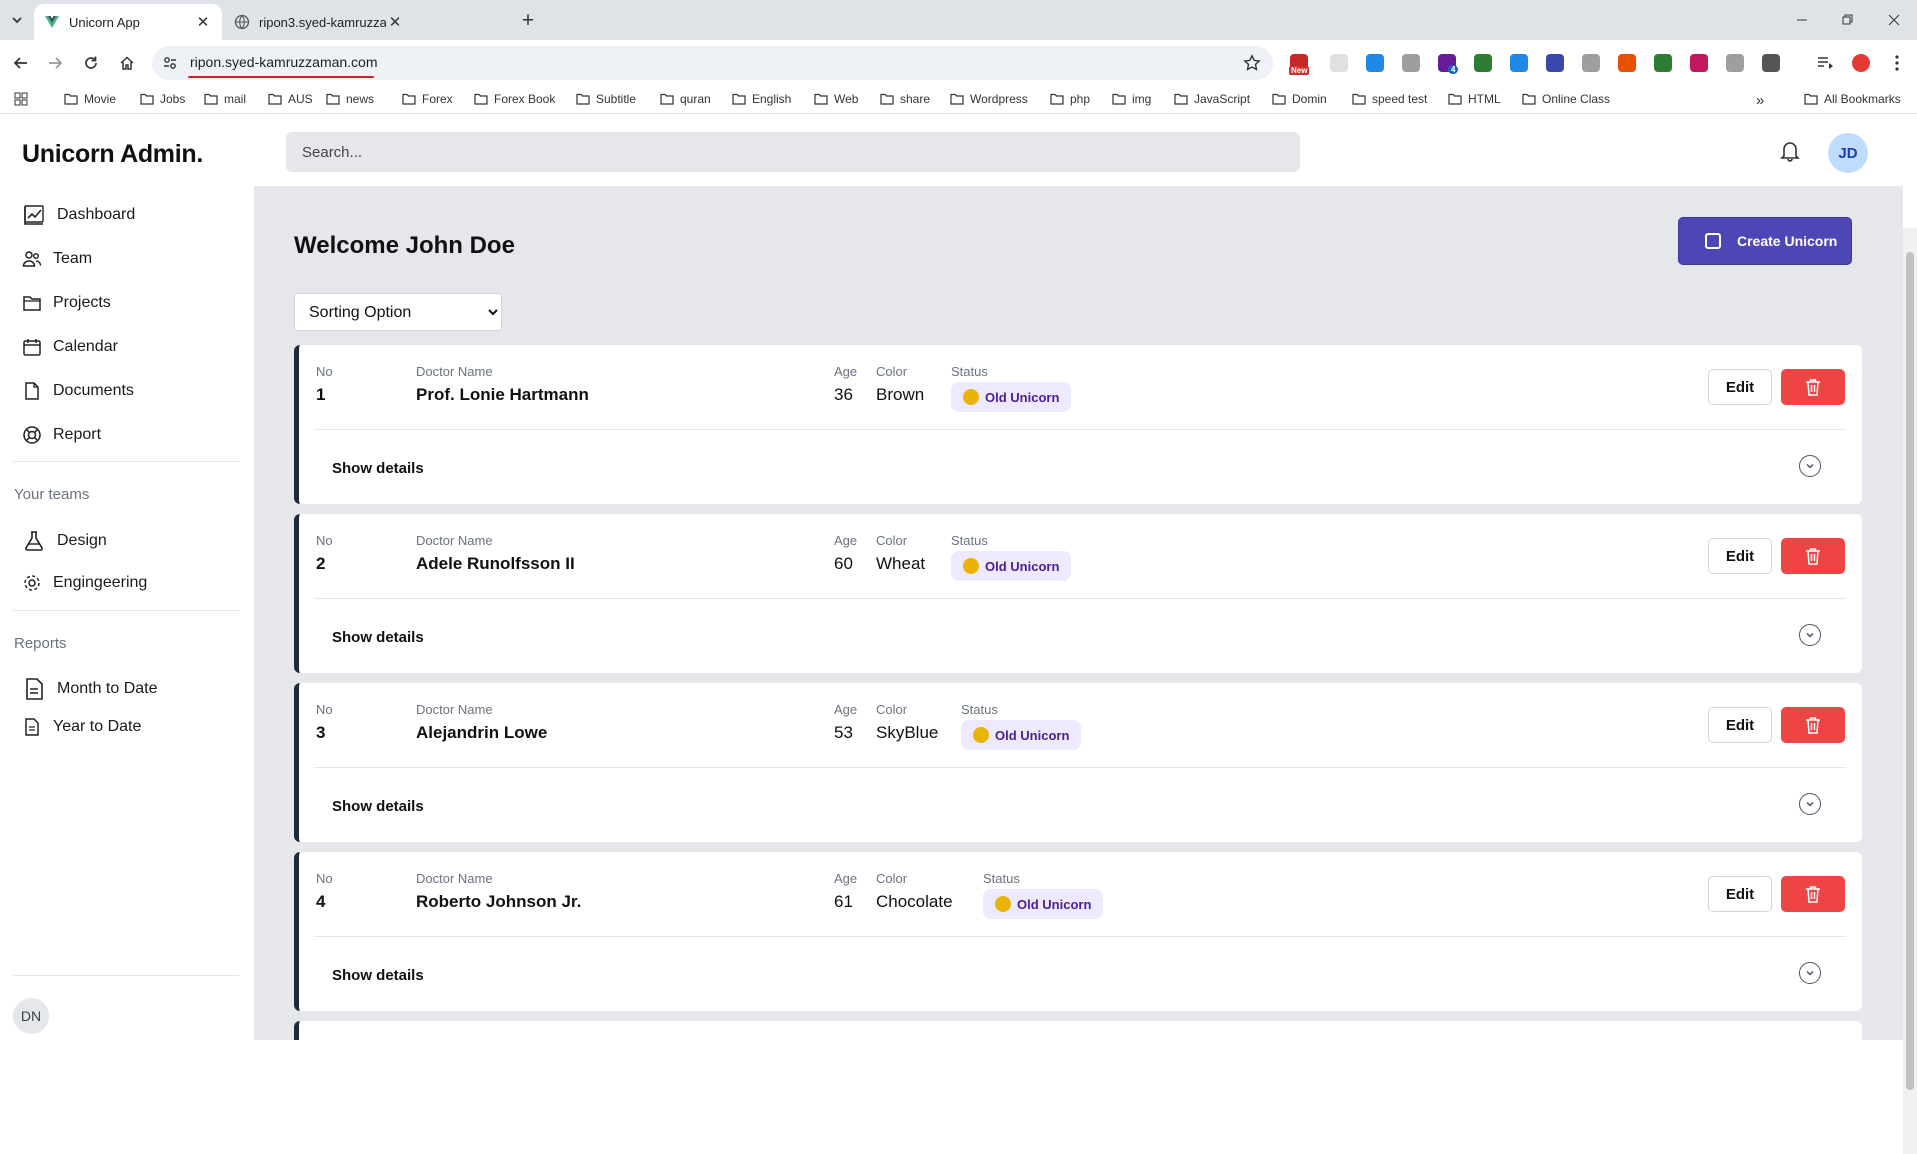 The image size is (1917, 1154). Describe the element at coordinates (606, 99) in the screenshot. I see `bookmark-folder: Subtitle` at that location.